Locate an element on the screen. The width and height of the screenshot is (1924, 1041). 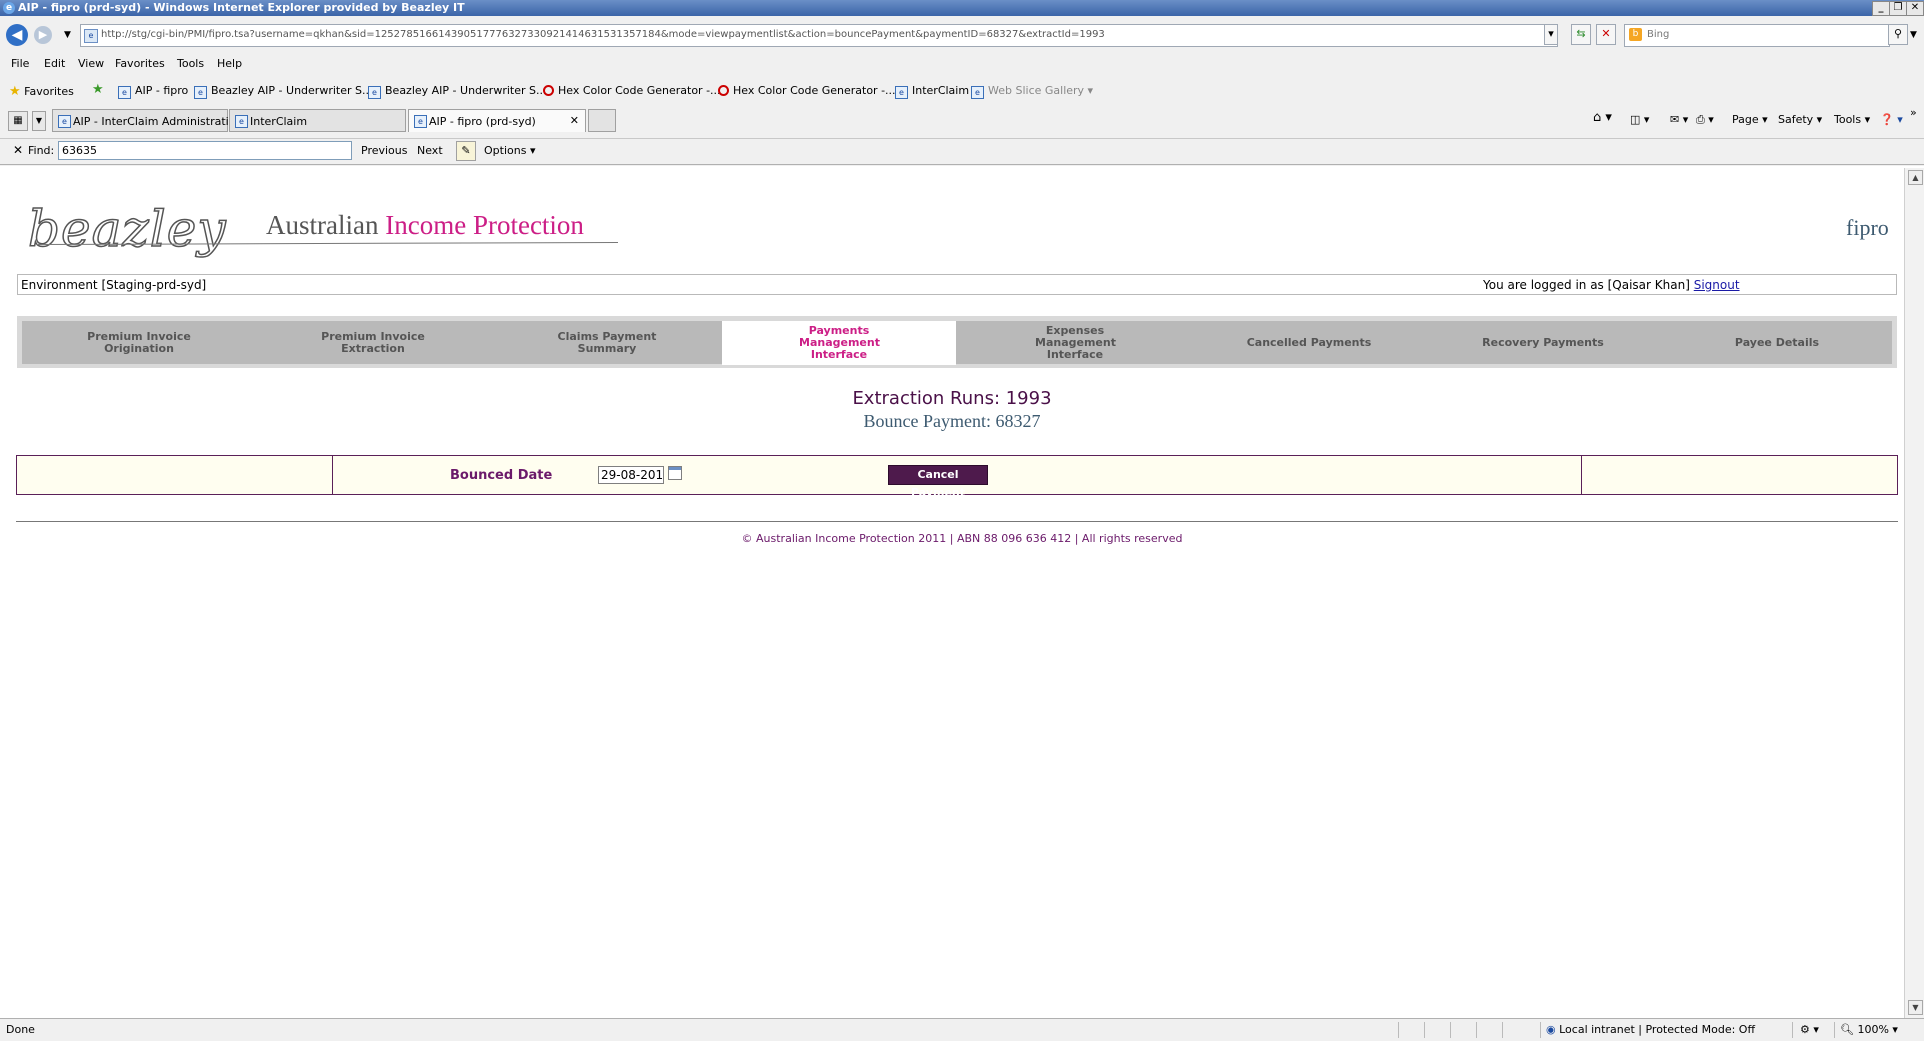
back-button: ◀ is located at coordinates (17, 35).